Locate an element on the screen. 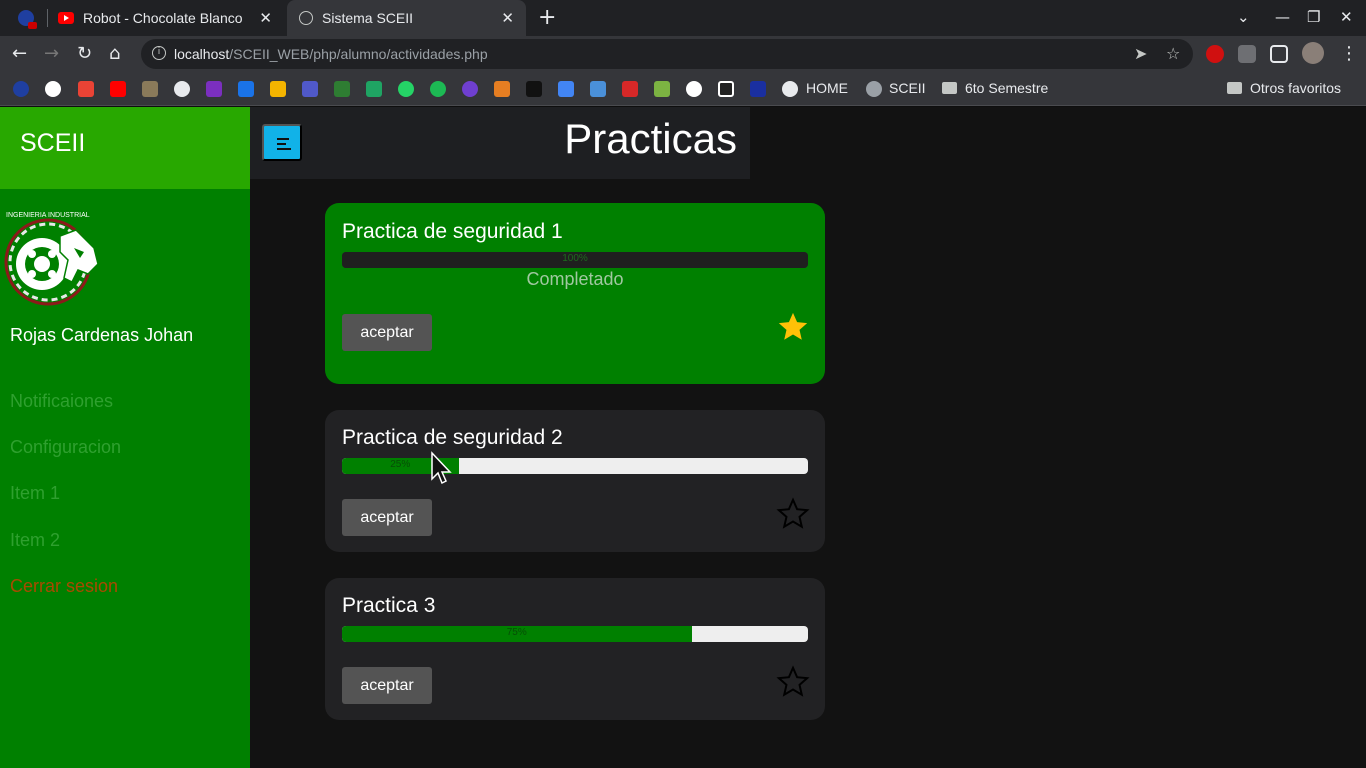 The height and width of the screenshot is (768, 1366). sidebar-toggle-button is located at coordinates (282, 142).